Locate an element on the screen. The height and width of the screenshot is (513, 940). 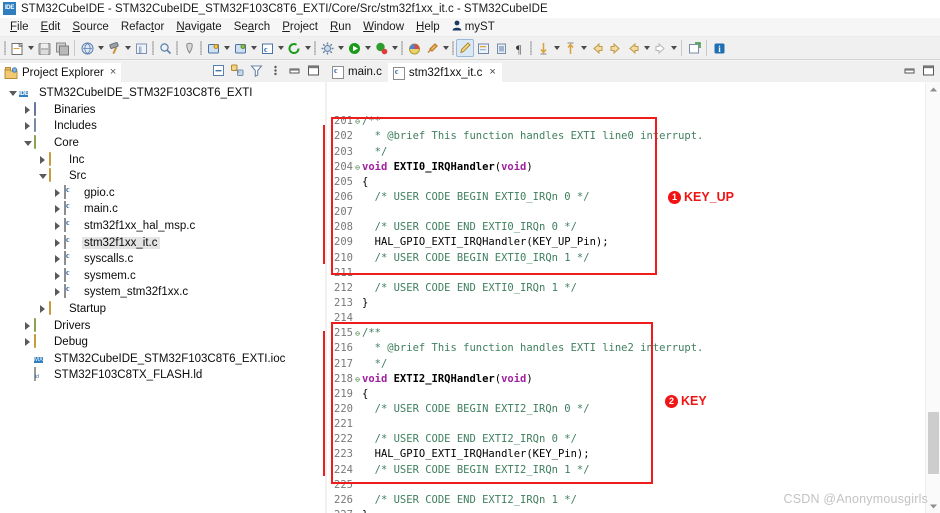
toggle-mark-icon is located at coordinates (501, 48).